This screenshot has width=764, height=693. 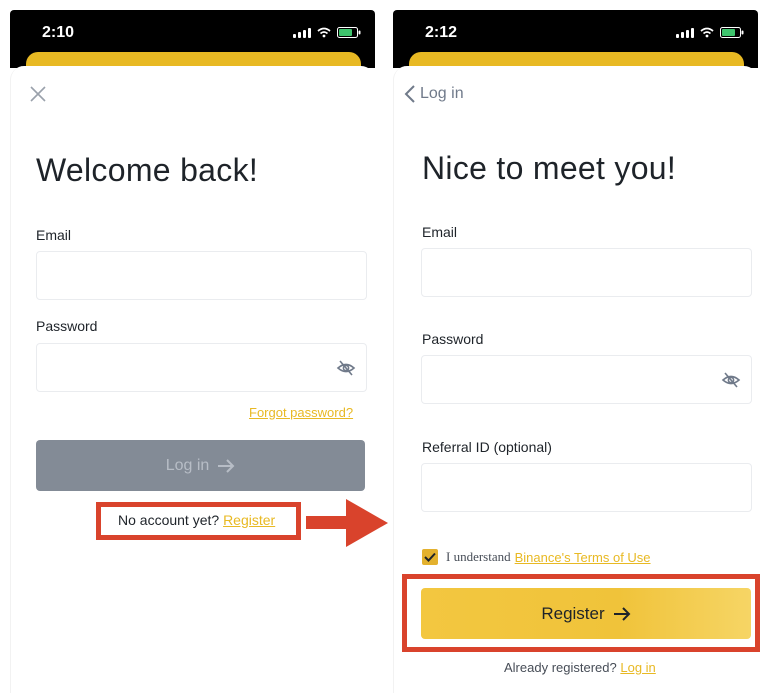 I want to click on terms-link: Binance's Terms of Use, so click(x=583, y=557).